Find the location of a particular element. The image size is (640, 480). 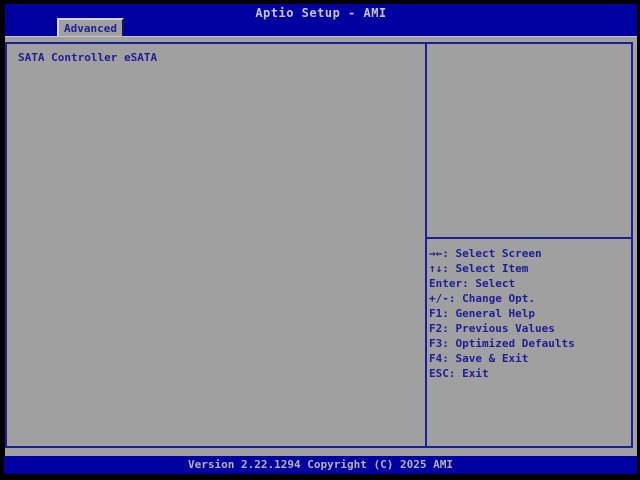

help-line-f1-general-help: F1: General Help is located at coordinates (482, 313).